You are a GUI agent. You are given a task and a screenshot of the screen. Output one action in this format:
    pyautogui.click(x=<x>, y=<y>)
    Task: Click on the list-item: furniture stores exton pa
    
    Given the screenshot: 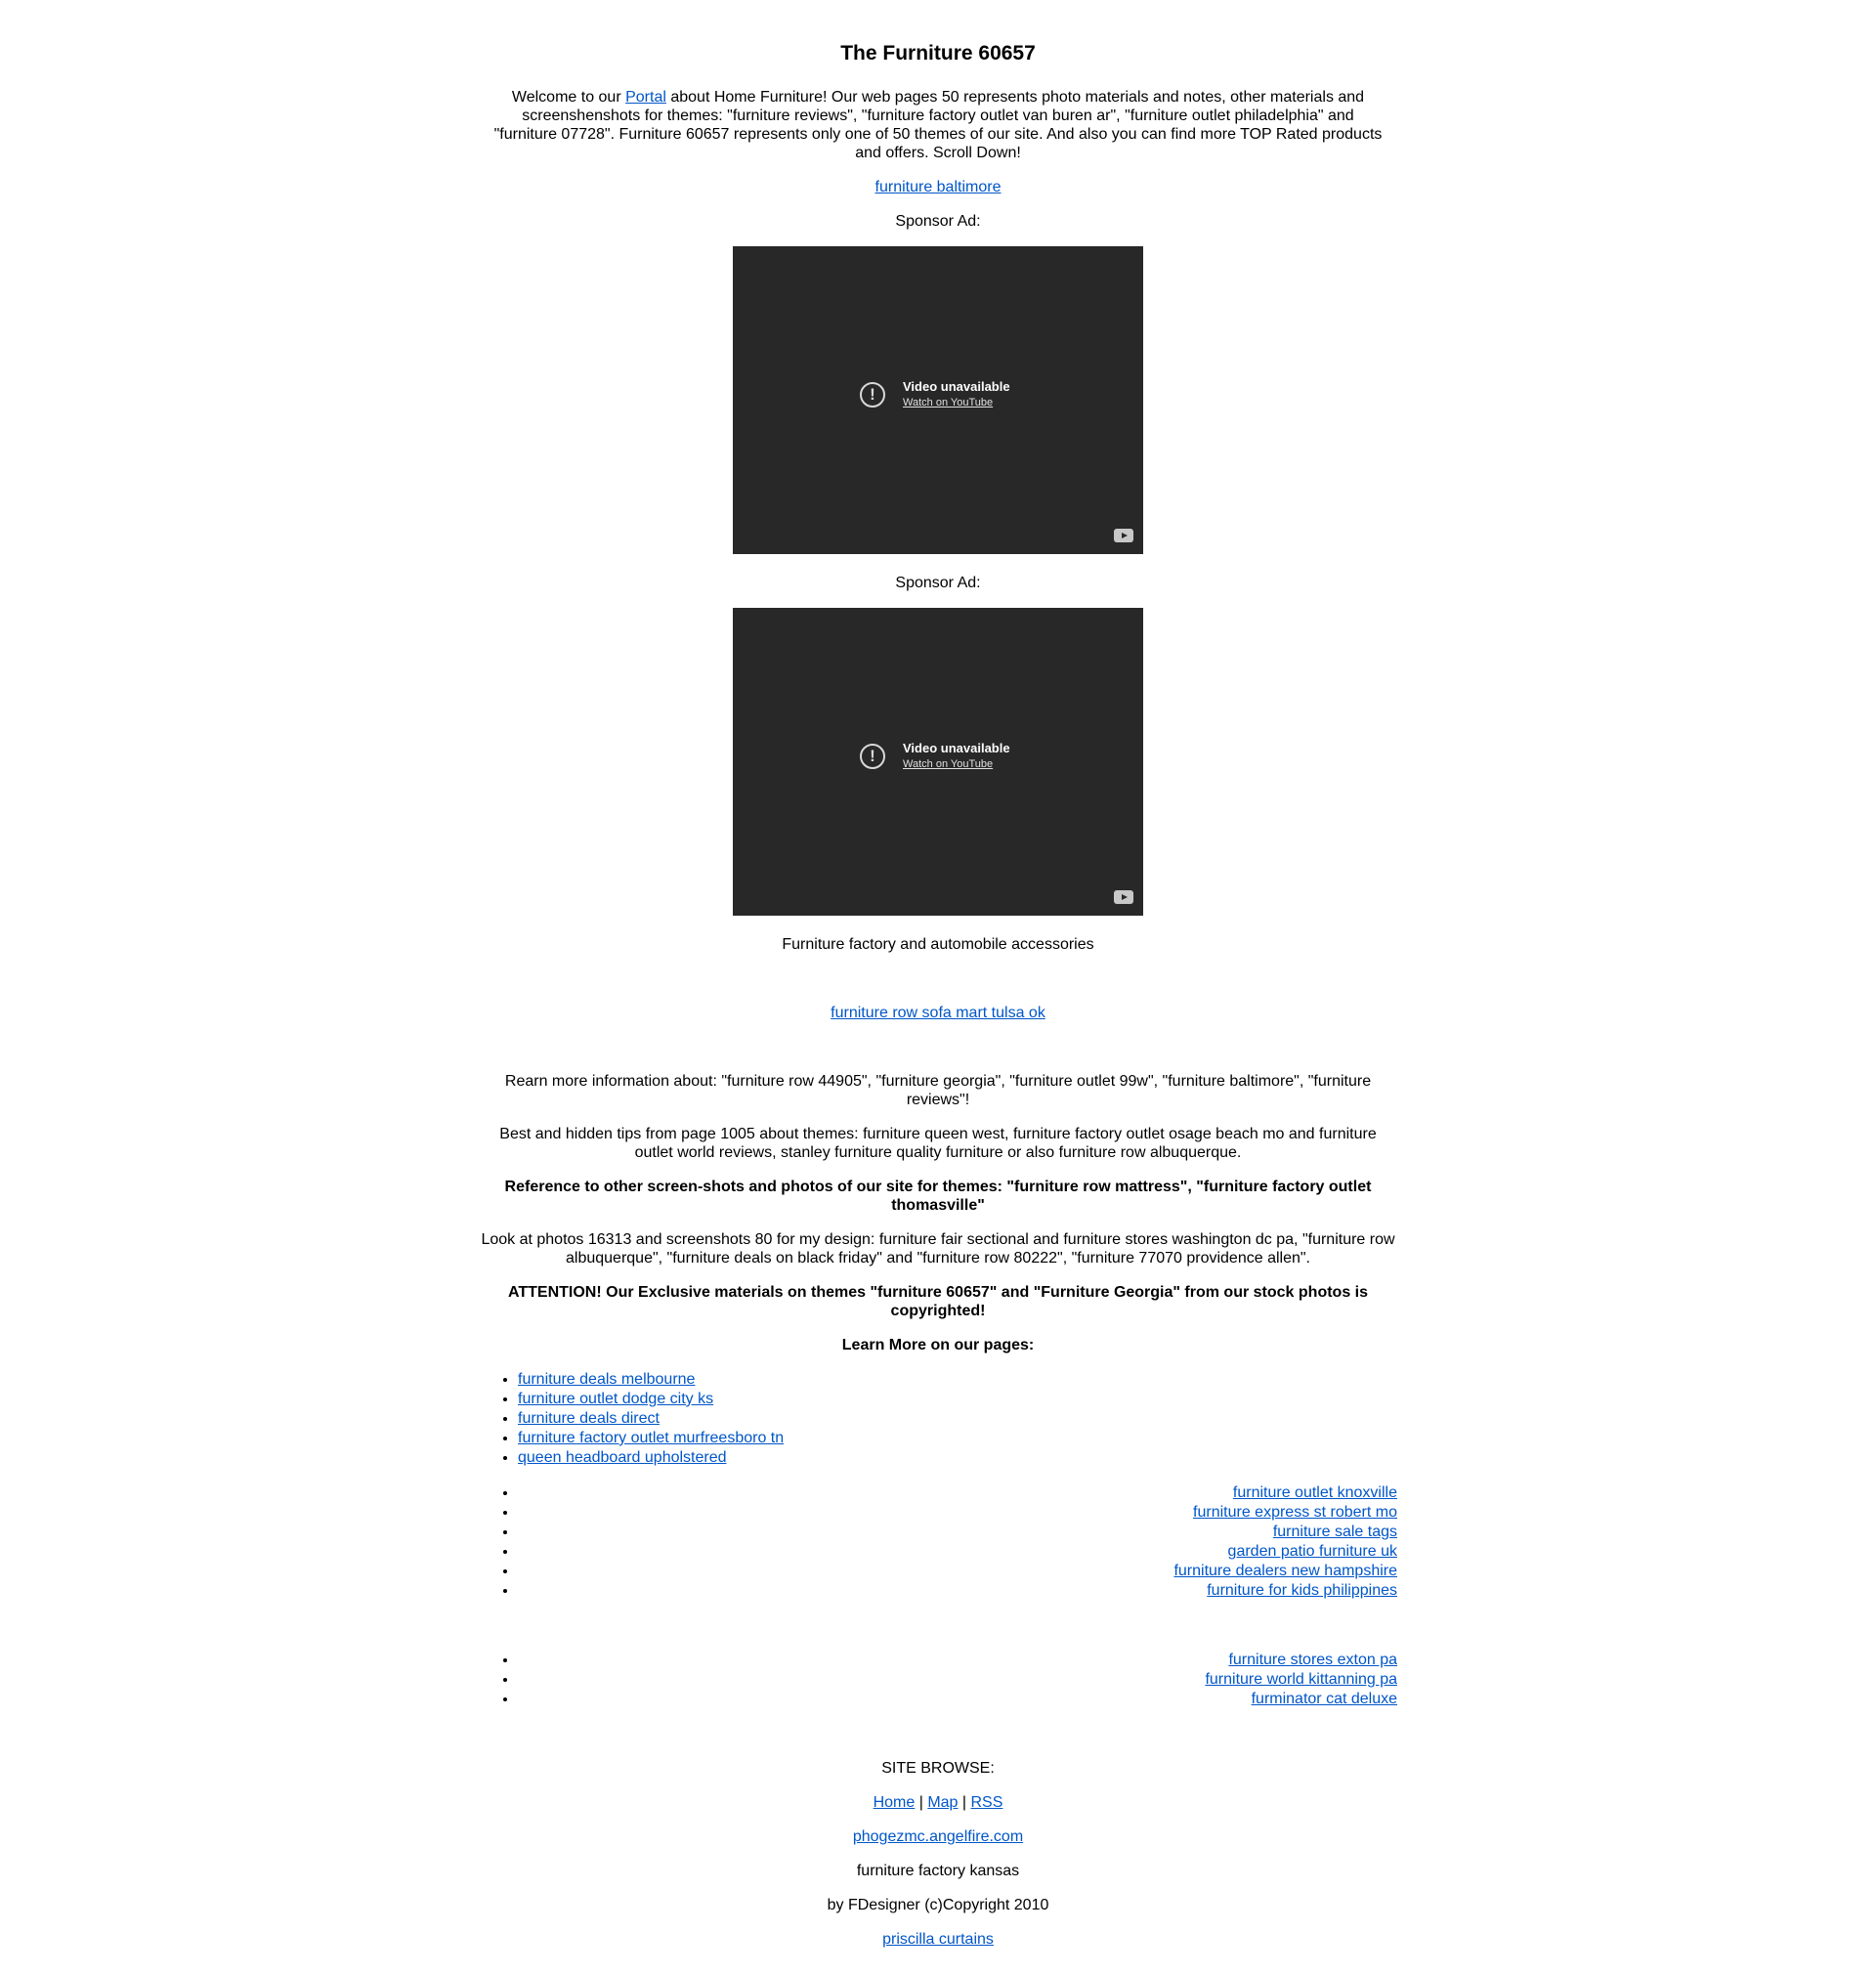 What is the action you would take?
    pyautogui.click(x=957, y=1661)
    